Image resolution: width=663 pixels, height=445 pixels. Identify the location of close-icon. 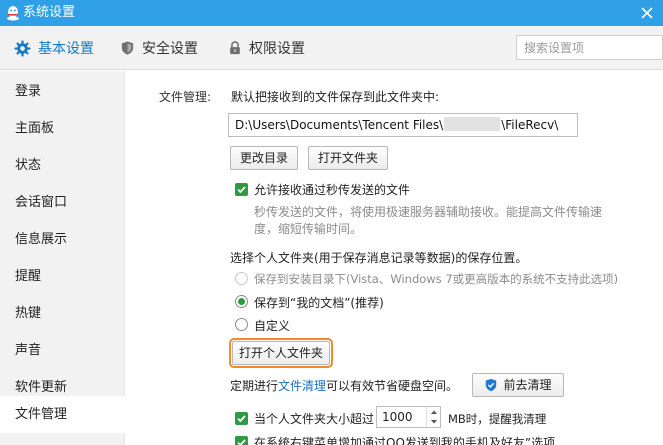
(647, 13).